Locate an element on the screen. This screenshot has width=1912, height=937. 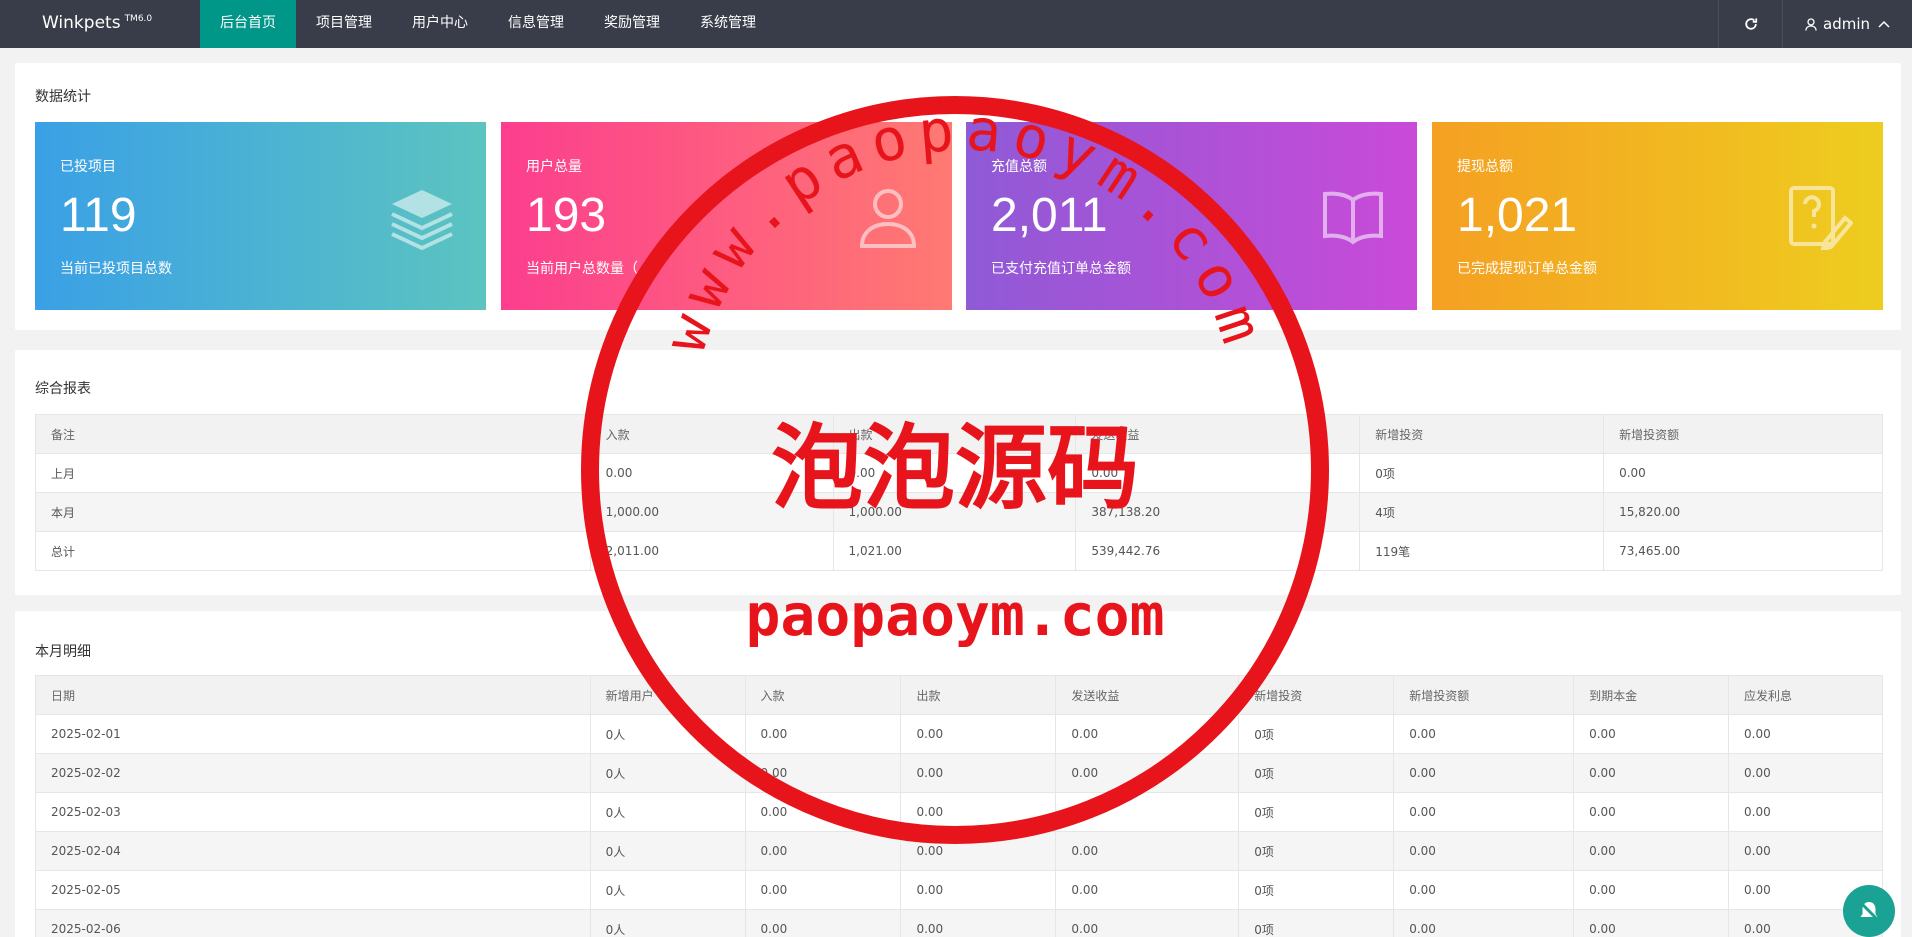
cell: 387,138.20 is located at coordinates (1218, 512).